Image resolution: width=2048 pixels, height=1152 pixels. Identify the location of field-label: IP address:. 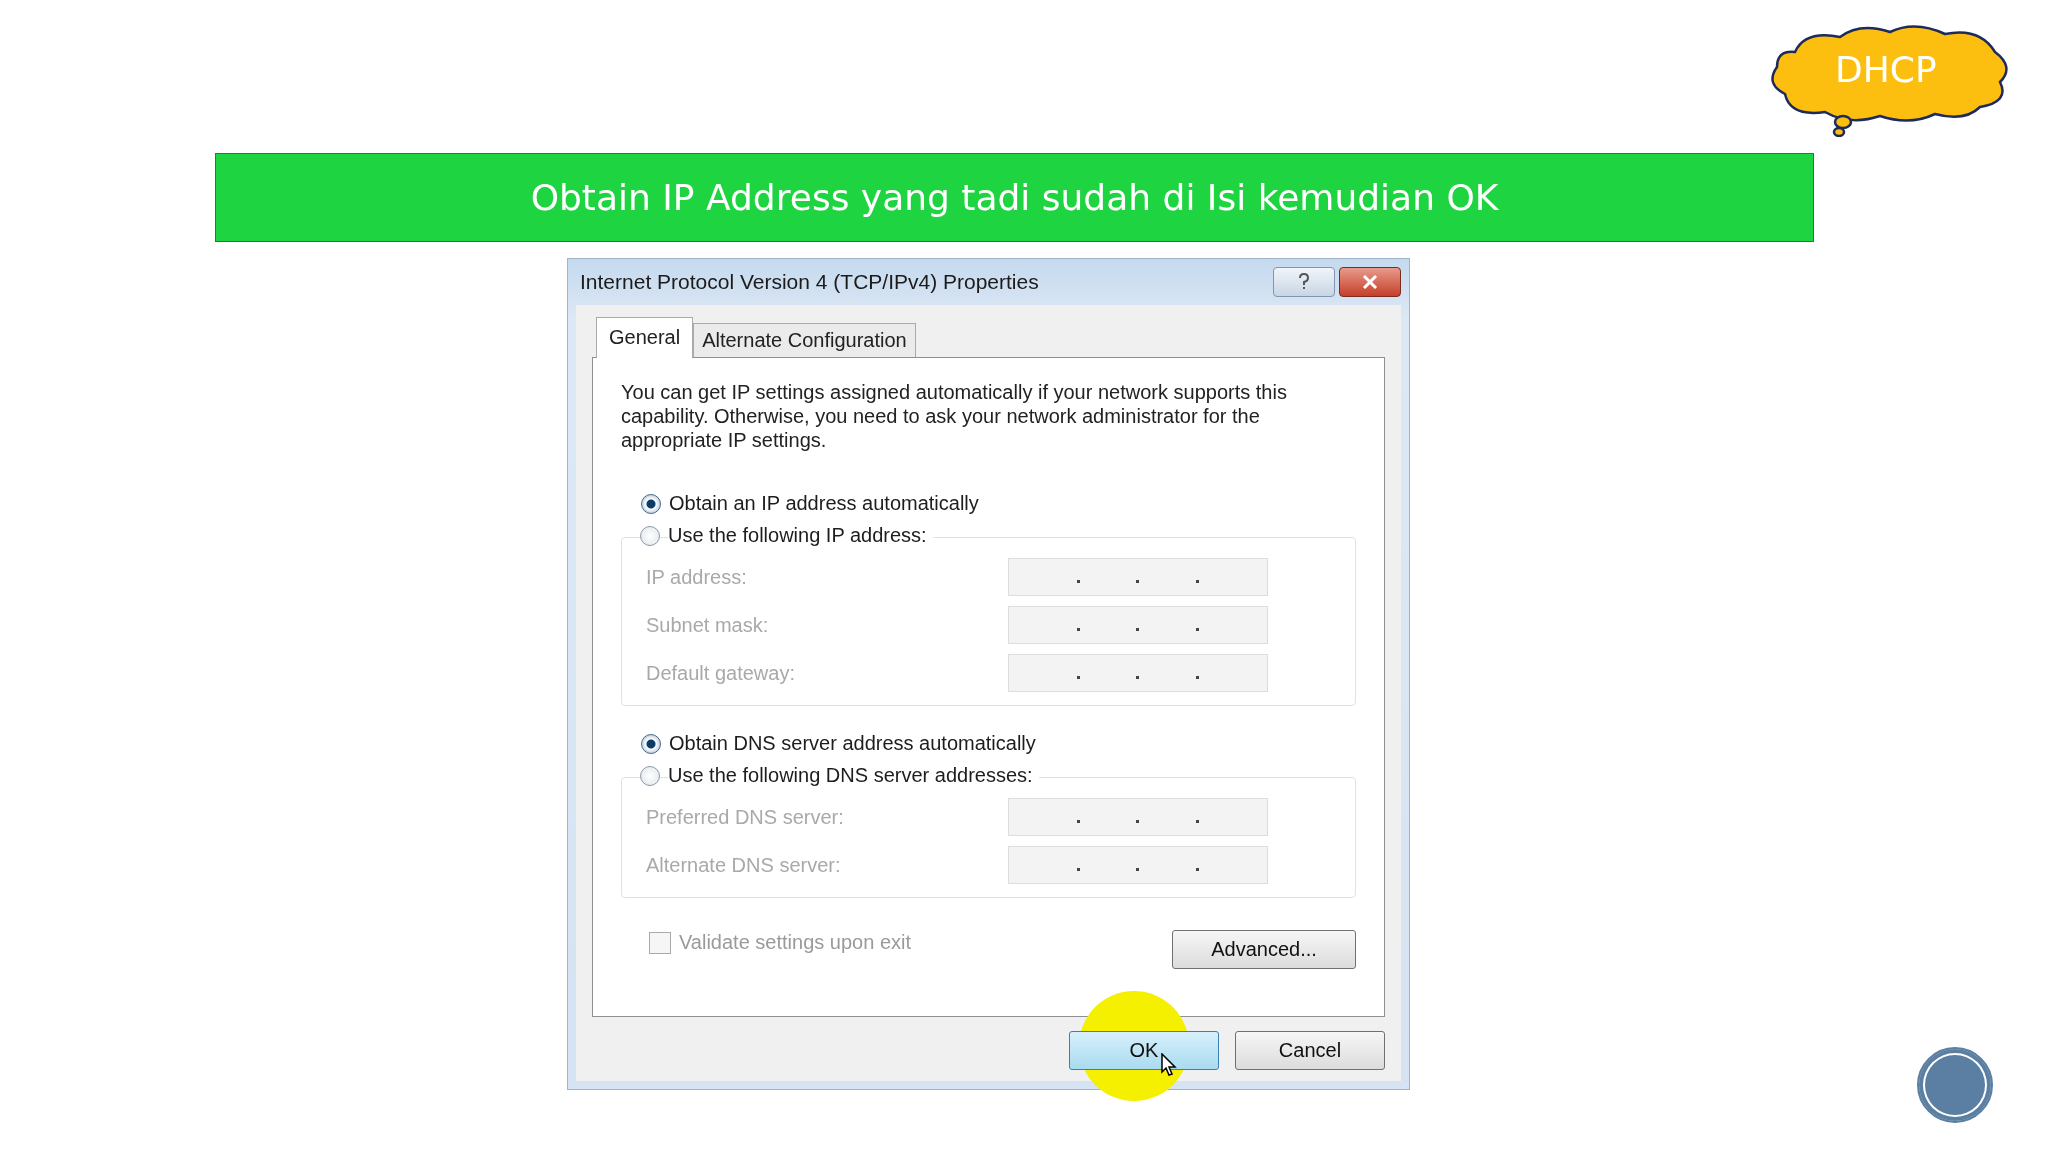
(697, 577).